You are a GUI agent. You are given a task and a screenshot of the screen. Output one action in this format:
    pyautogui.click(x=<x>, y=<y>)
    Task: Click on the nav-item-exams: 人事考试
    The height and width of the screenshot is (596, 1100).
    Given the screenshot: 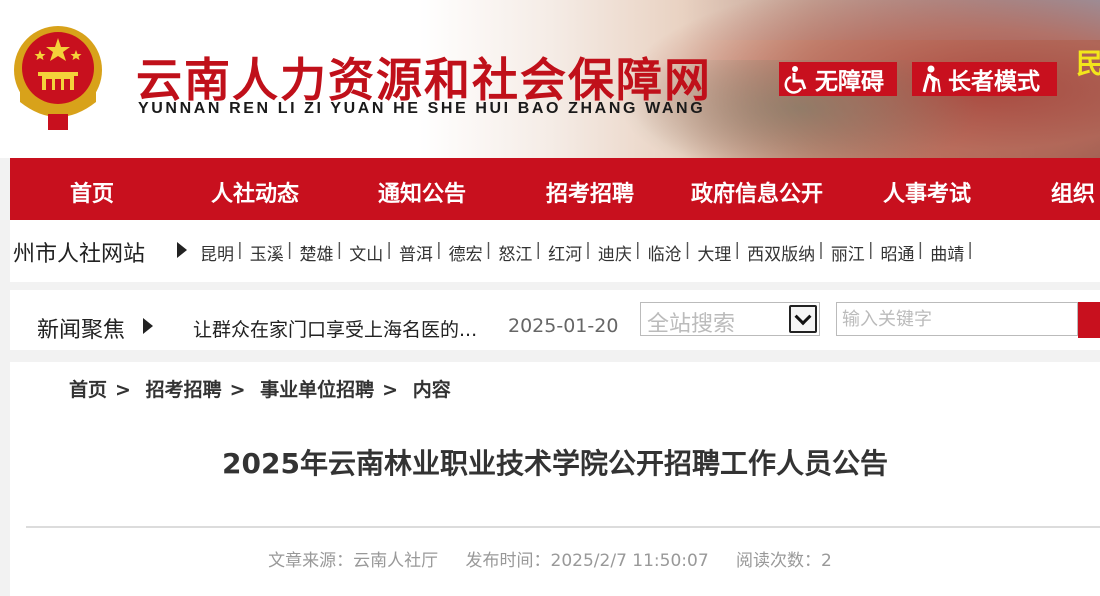 What is the action you would take?
    pyautogui.click(x=927, y=192)
    